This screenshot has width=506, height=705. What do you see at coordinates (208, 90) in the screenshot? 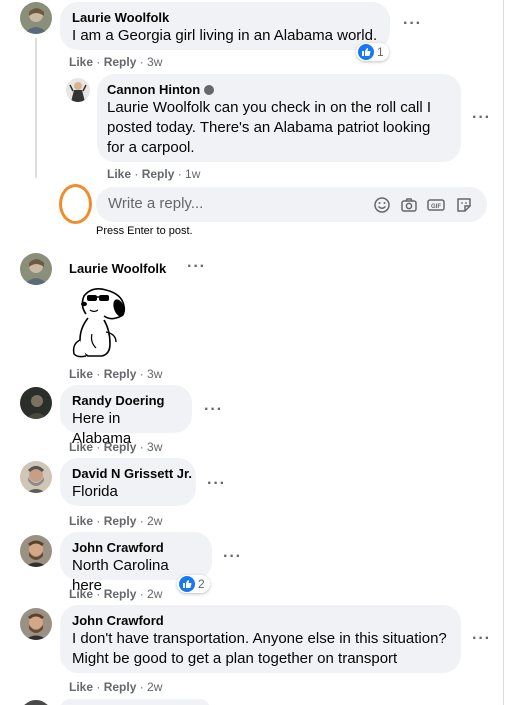
I see `badge-icon` at bounding box center [208, 90].